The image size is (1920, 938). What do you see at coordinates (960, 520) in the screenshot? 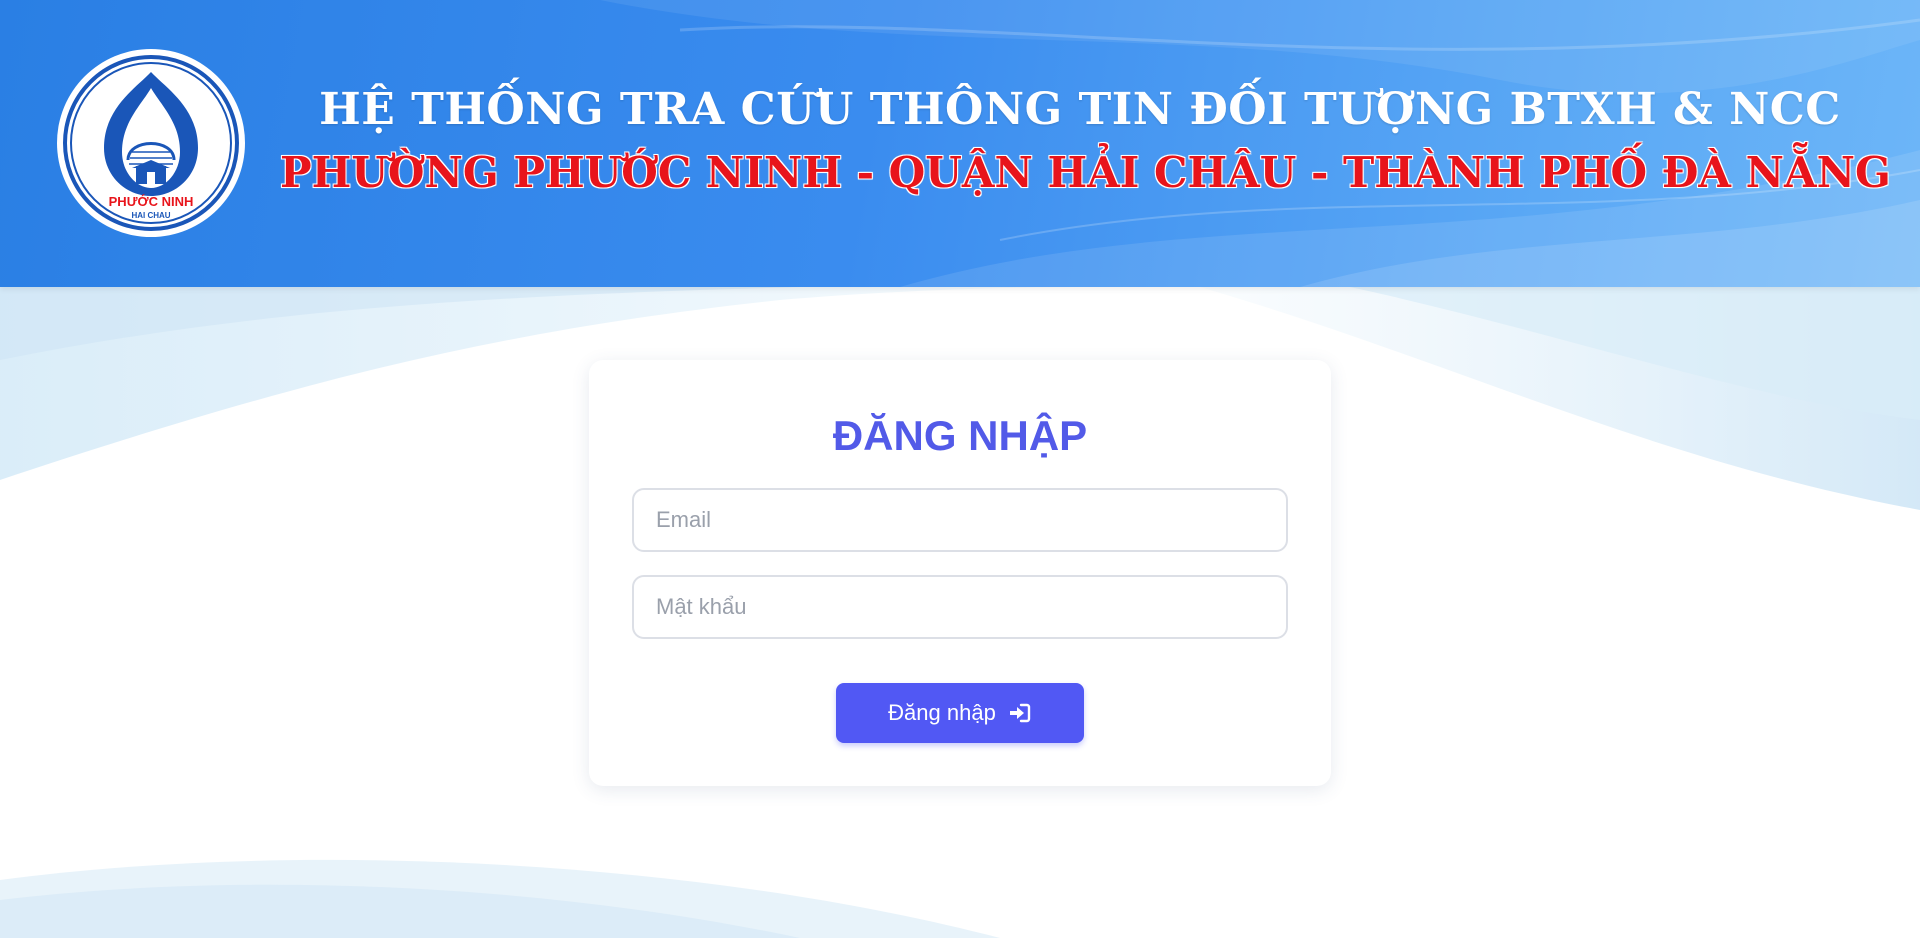
I see `email-input` at bounding box center [960, 520].